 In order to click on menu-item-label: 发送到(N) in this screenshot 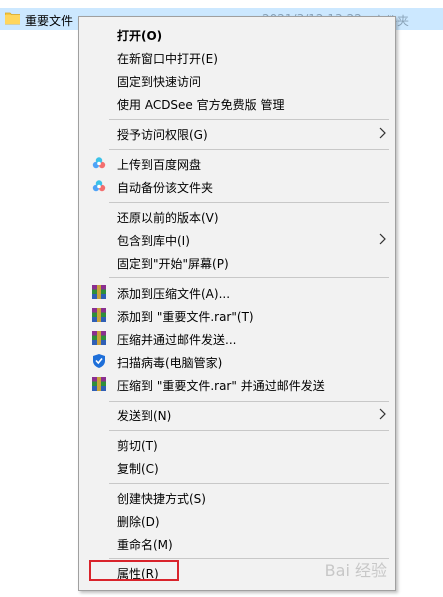, I will do `click(144, 416)`.